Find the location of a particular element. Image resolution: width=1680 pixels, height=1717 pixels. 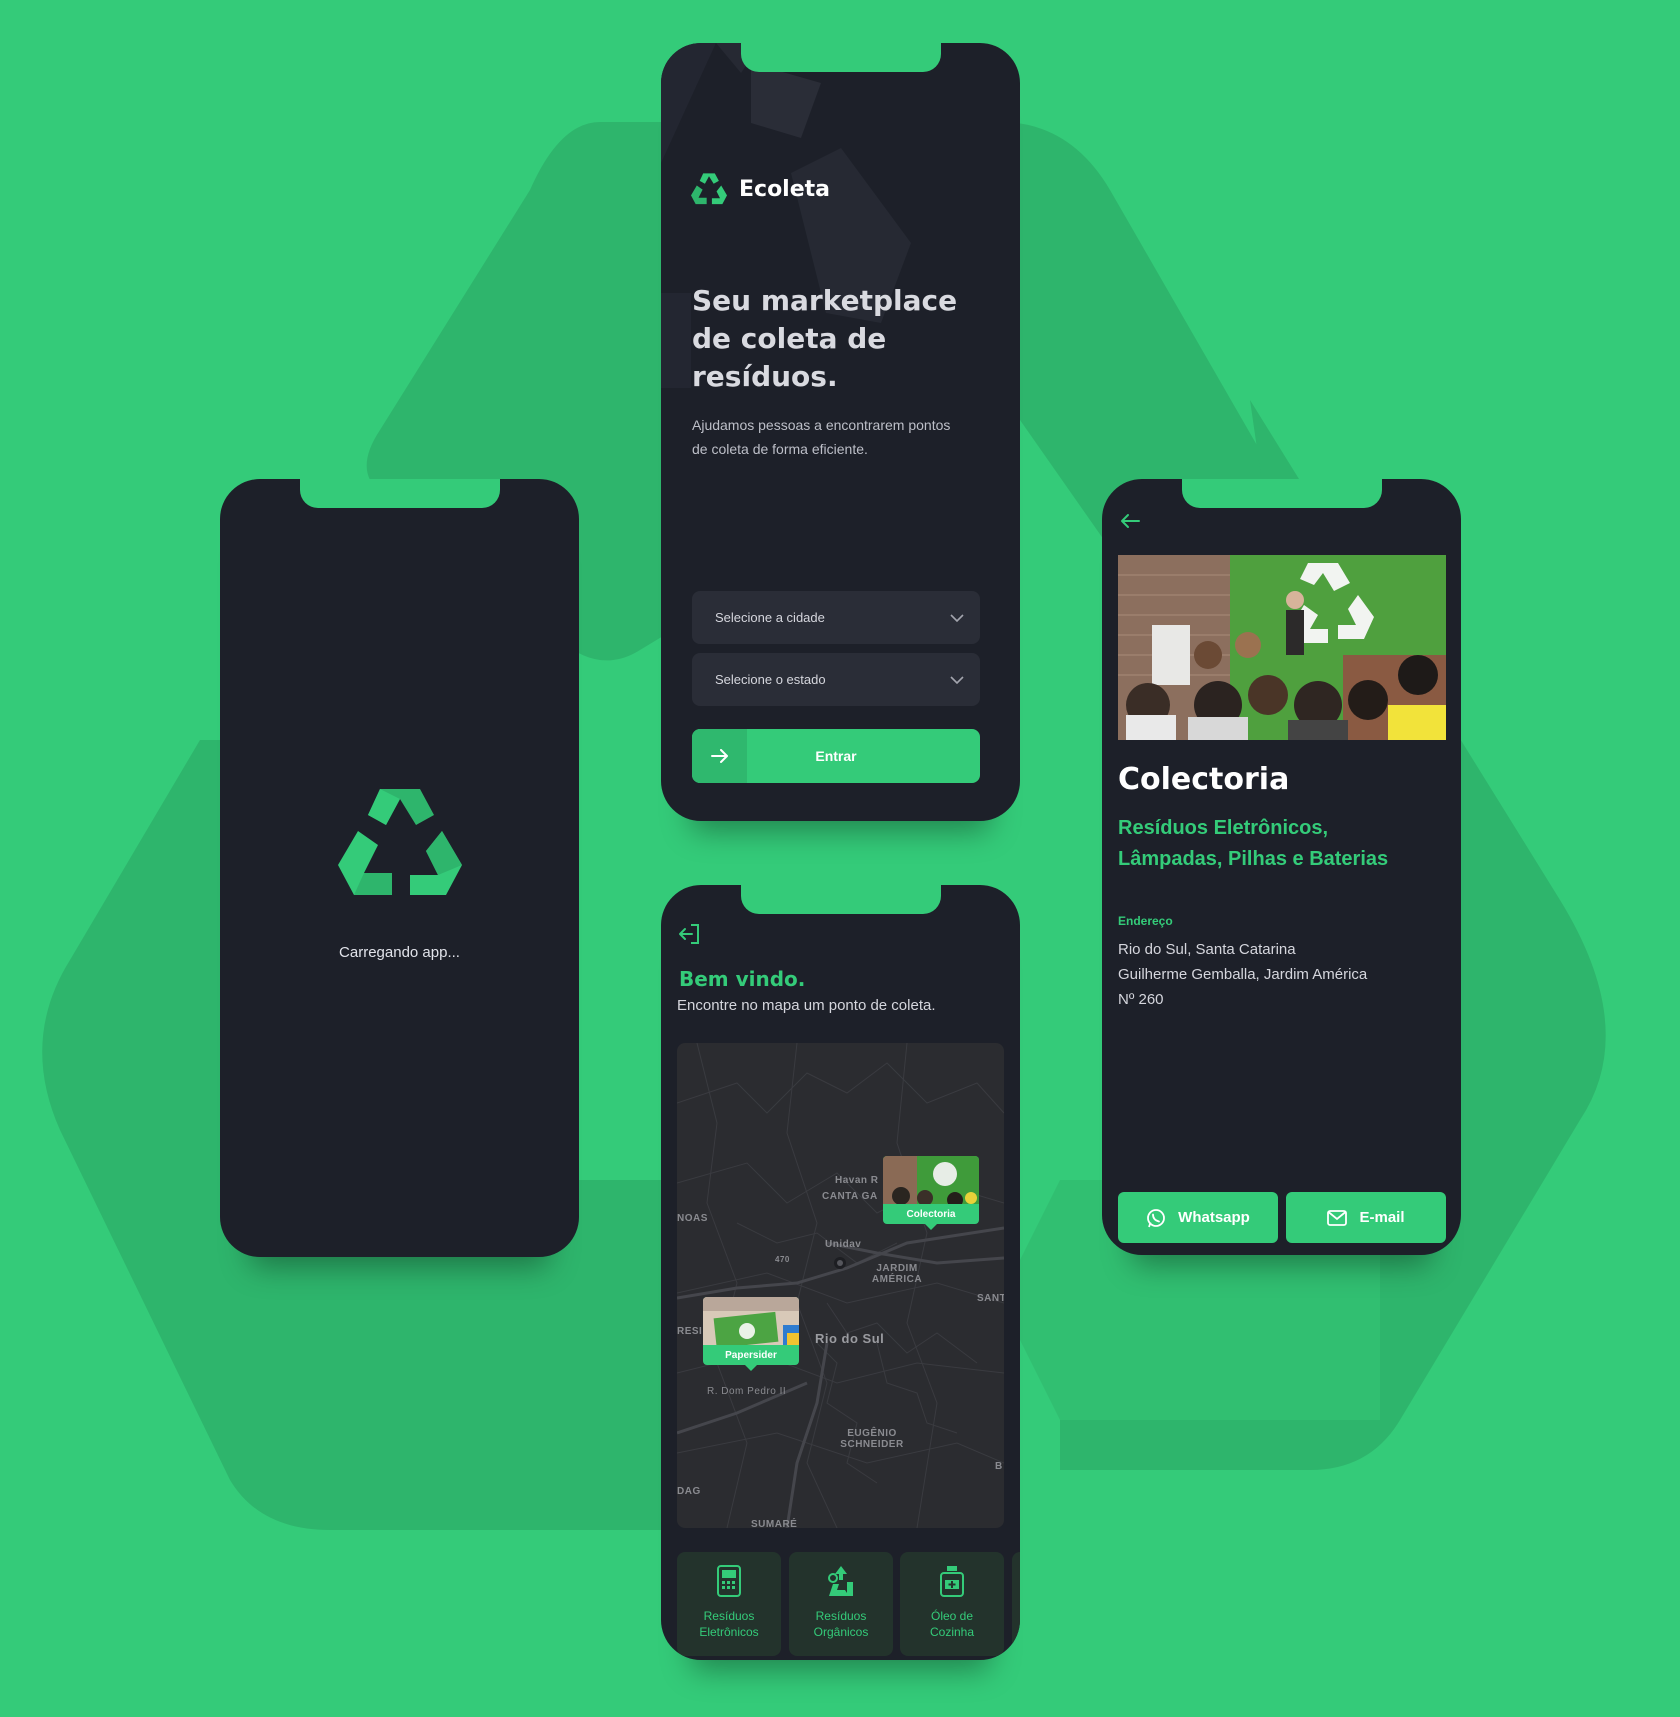

welcome-subtitle: Encontre no mapa um ponto de coleta. is located at coordinates (806, 1005).